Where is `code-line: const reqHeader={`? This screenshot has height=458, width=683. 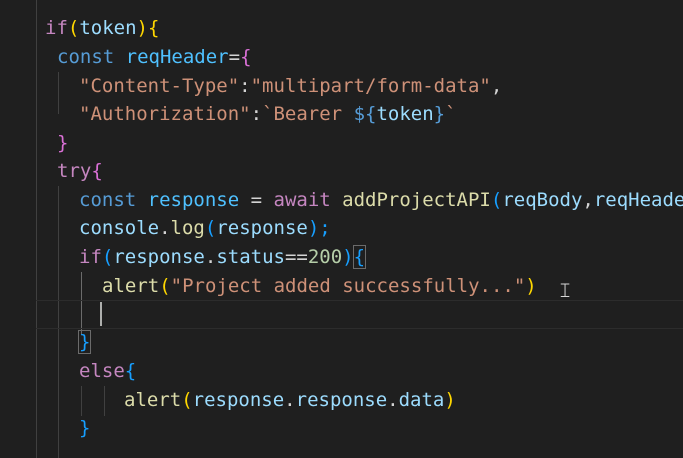 code-line: const reqHeader={ is located at coordinates (154, 57).